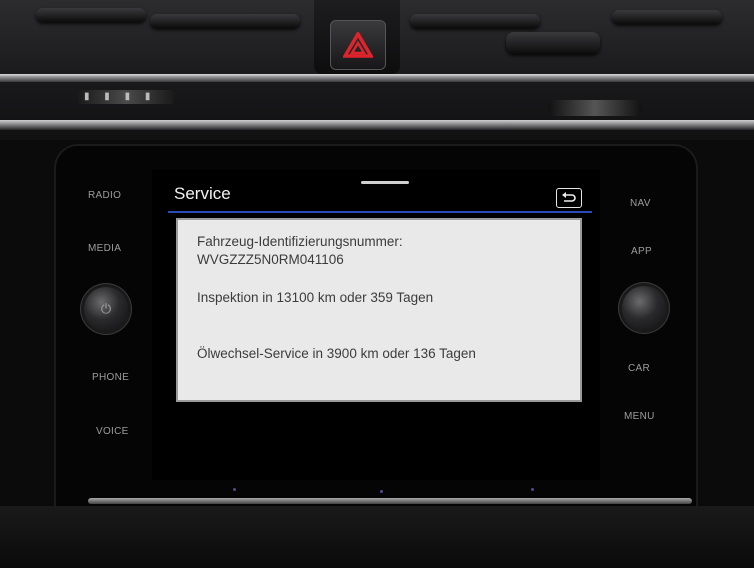  I want to click on vent-control-right, so click(595, 108).